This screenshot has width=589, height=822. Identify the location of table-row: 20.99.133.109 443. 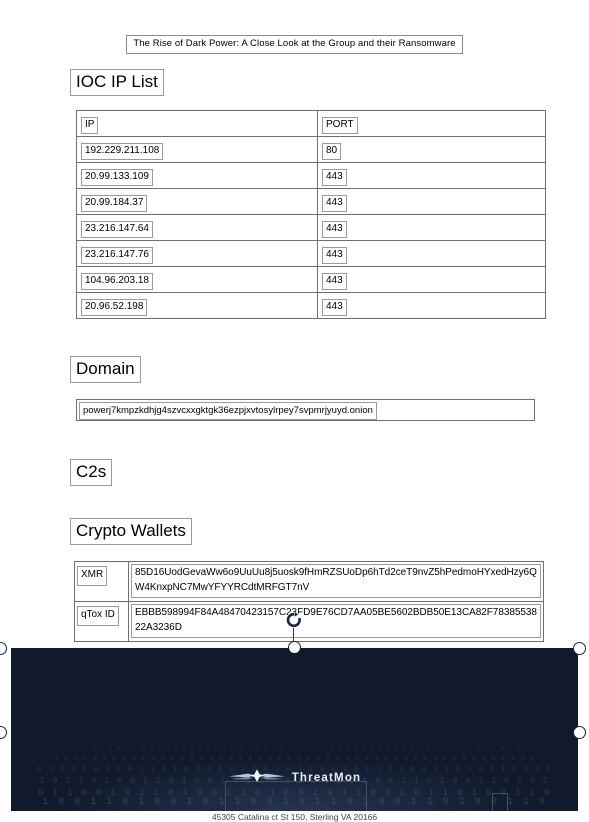
(311, 175).